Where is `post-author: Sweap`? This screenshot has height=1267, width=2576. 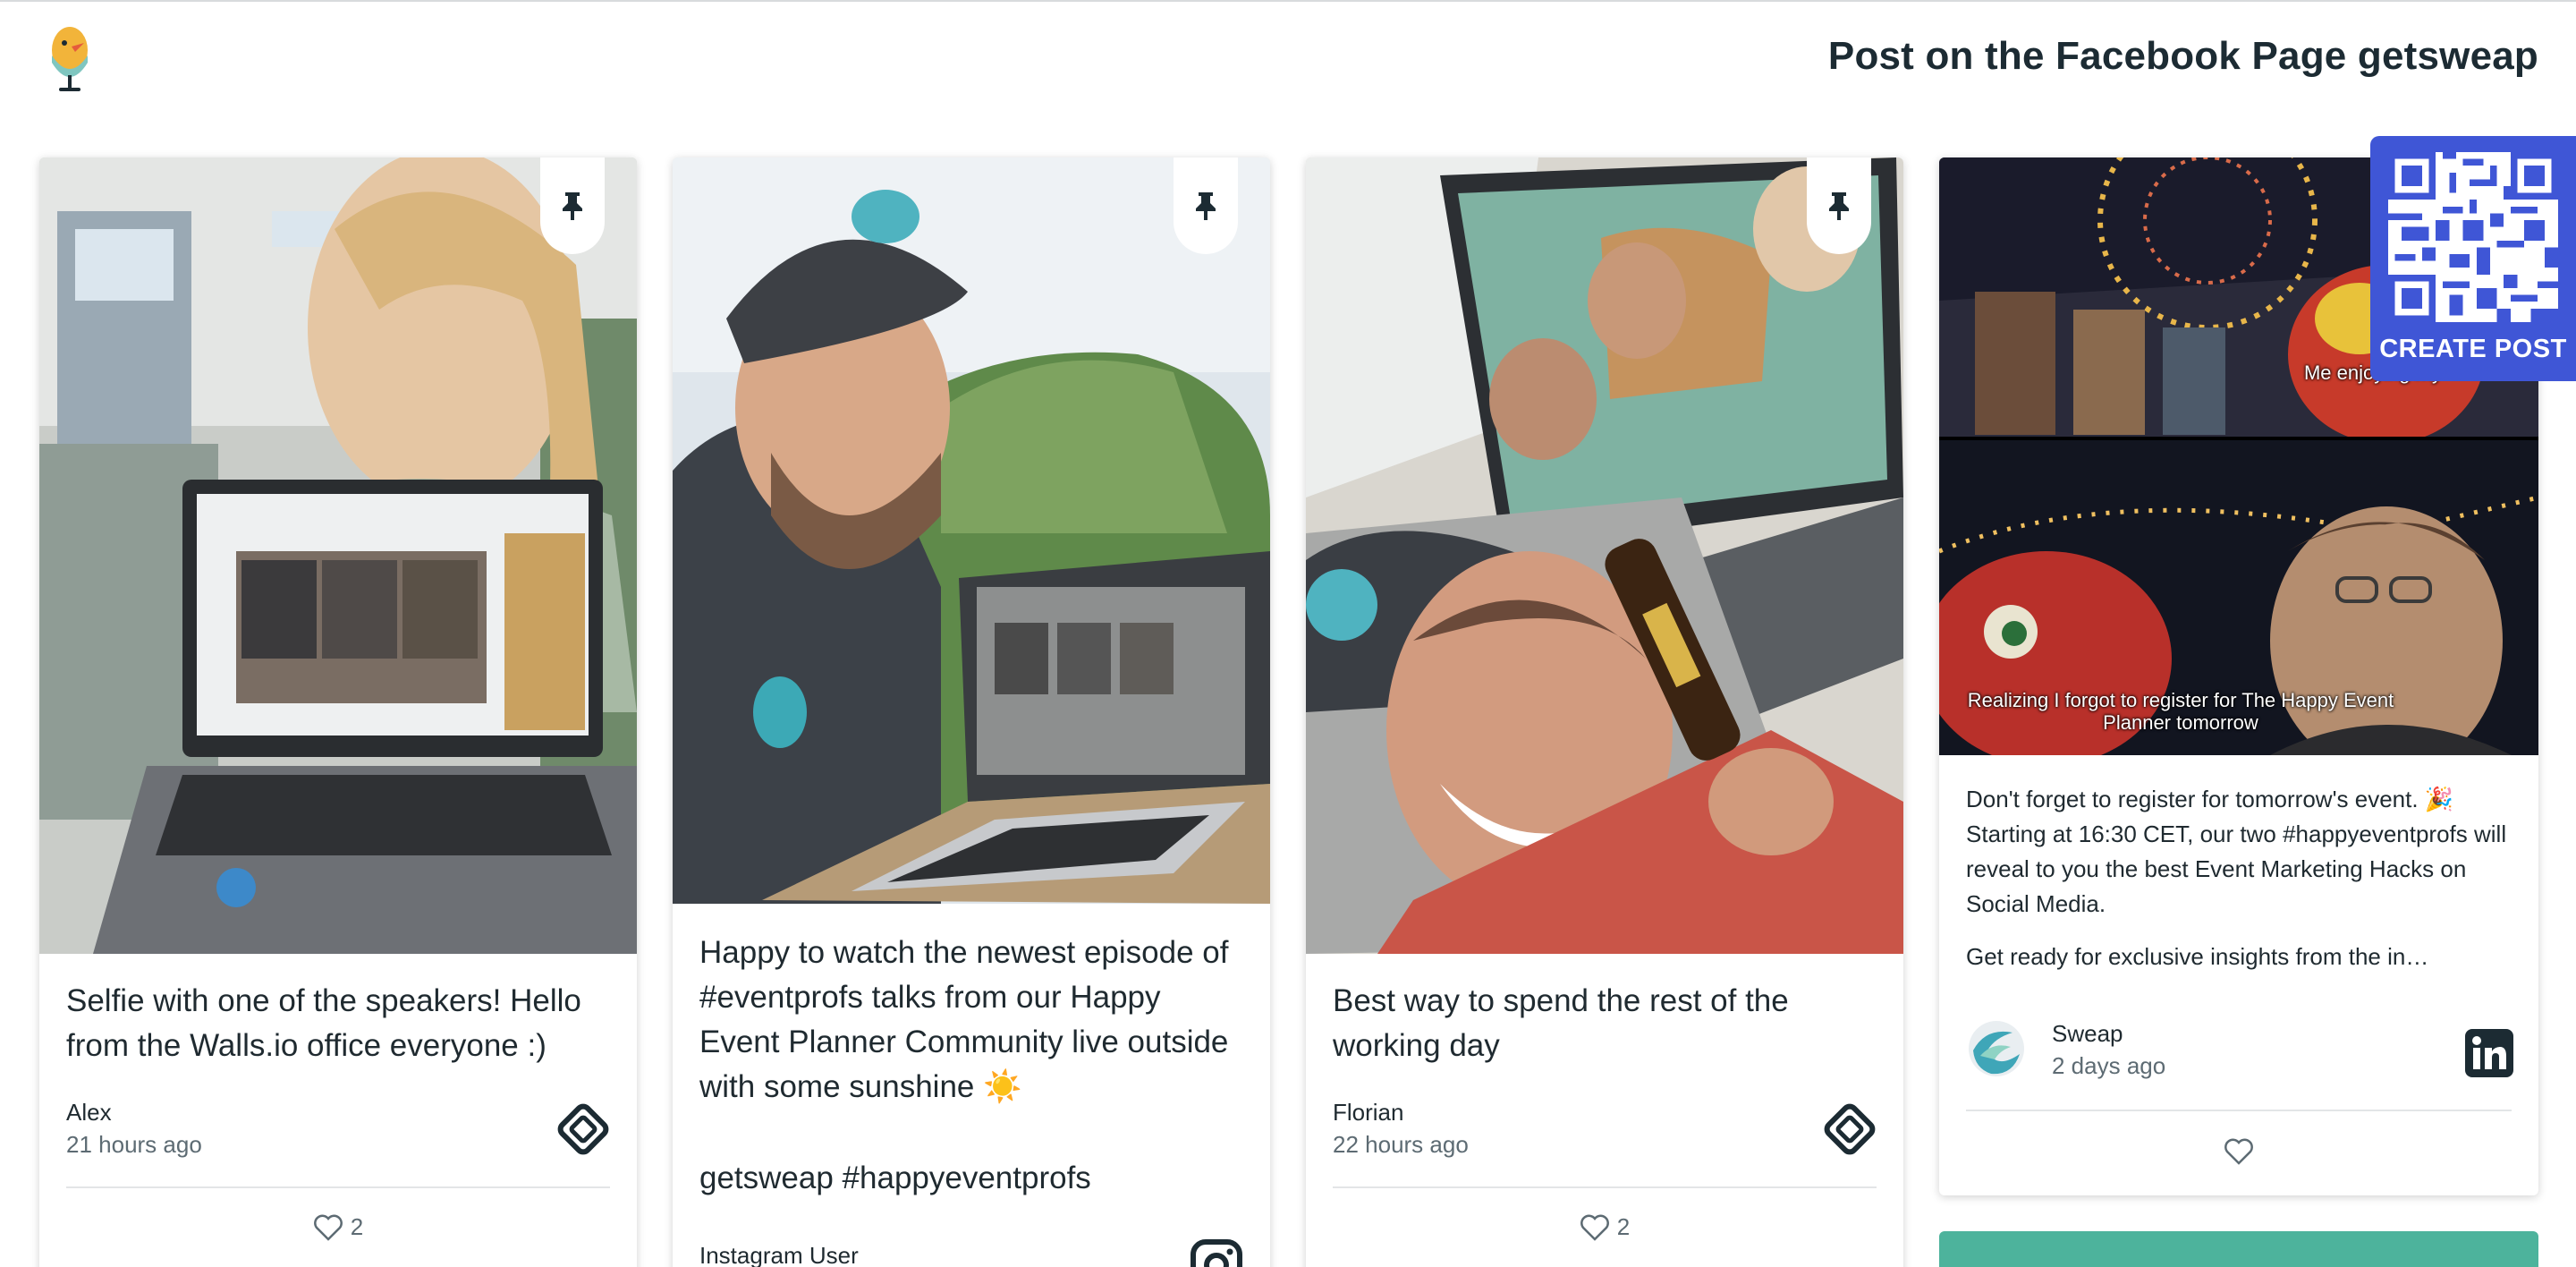
post-author: Sweap is located at coordinates (2087, 1033).